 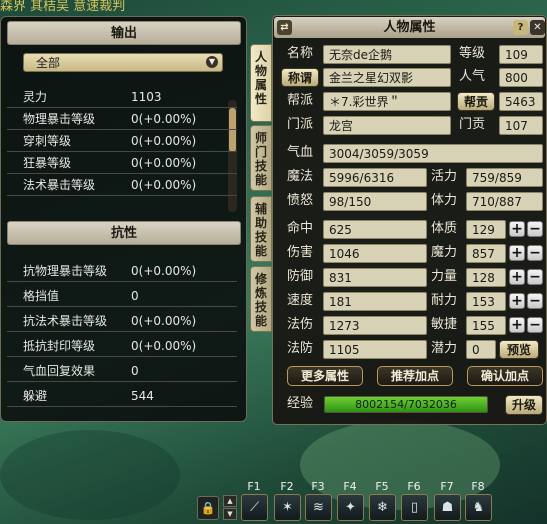 I want to click on beast-skill-icon: ☗, so click(x=447, y=507).